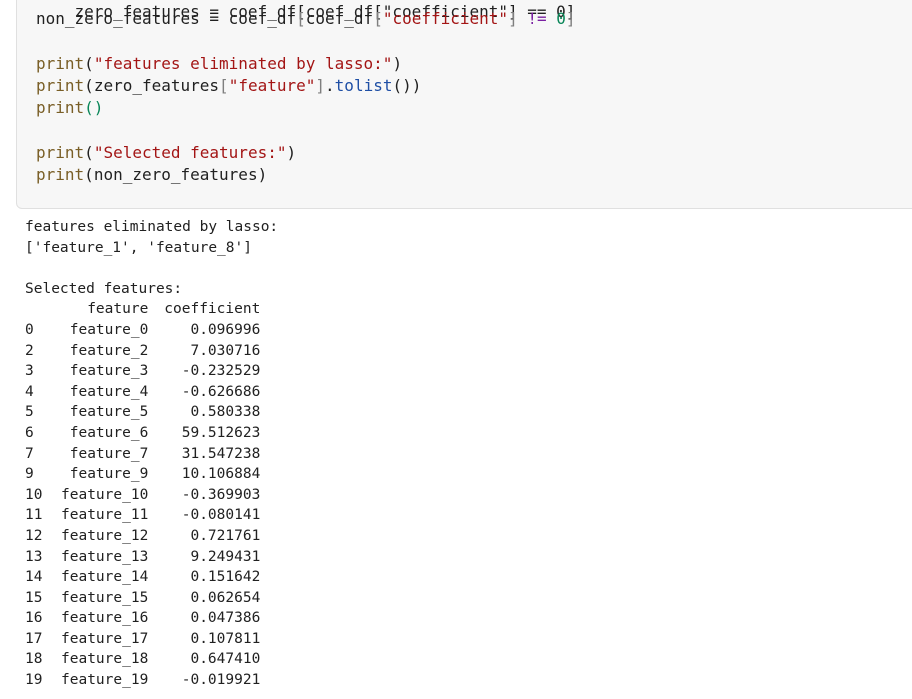  I want to click on table-row: 19 feature_19 -0.019921, so click(142, 680).